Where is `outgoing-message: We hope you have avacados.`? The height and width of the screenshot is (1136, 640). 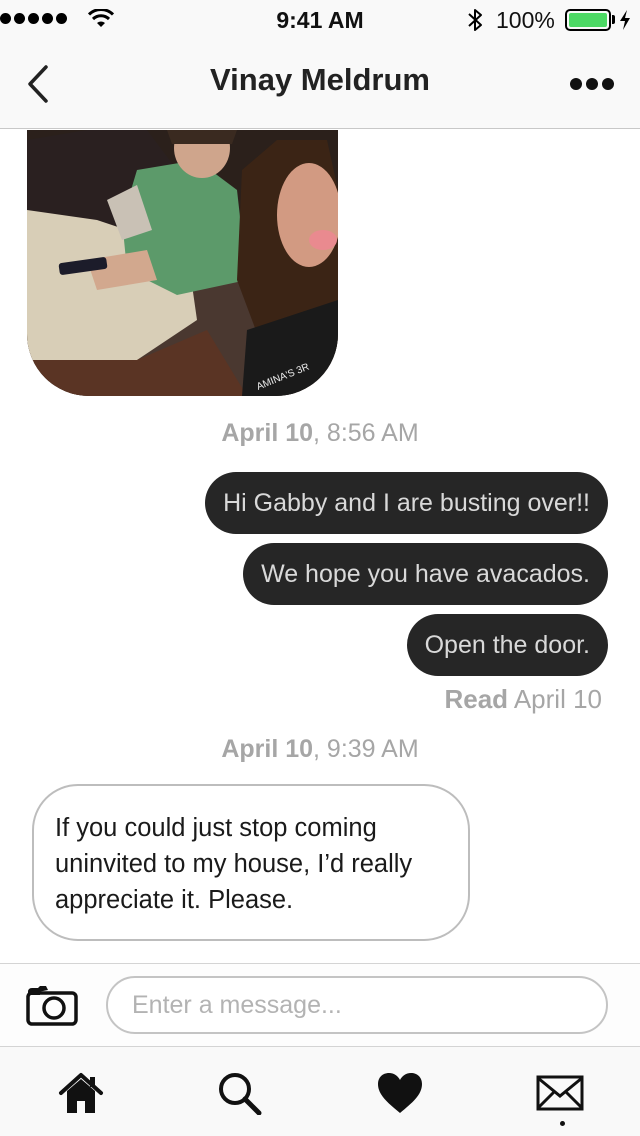
outgoing-message: We hope you have avacados. is located at coordinates (425, 574).